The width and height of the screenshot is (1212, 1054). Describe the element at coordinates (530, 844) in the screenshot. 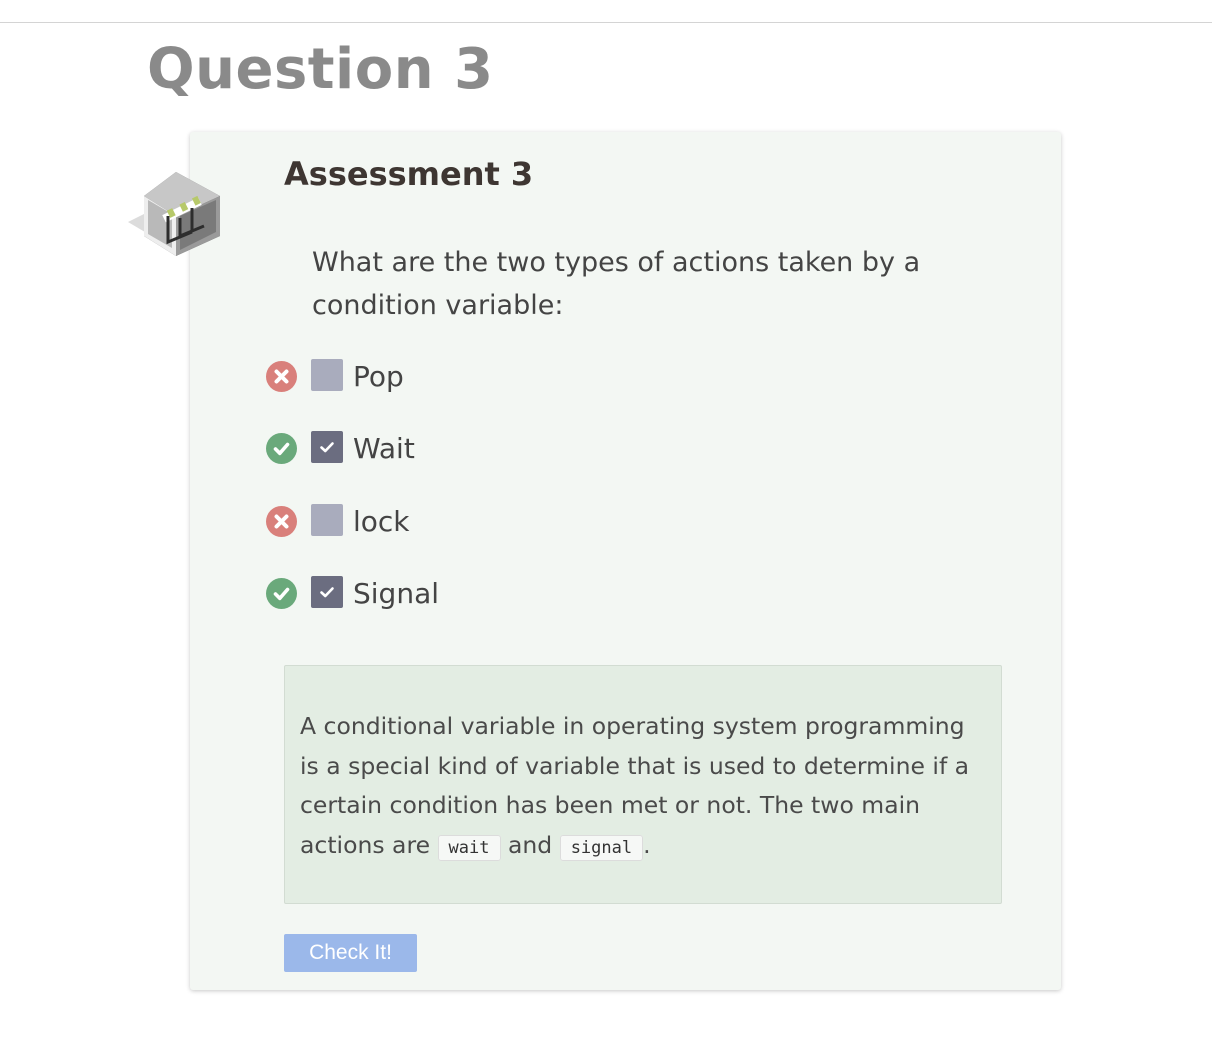

I see `explanation-text-between: and` at that location.